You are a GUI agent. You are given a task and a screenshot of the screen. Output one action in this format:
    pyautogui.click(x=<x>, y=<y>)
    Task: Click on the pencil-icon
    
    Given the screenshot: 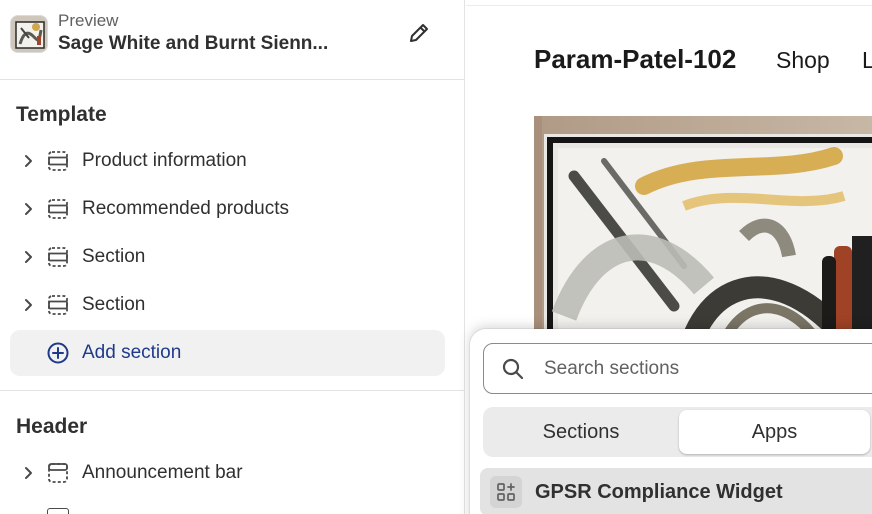 What is the action you would take?
    pyautogui.click(x=419, y=35)
    